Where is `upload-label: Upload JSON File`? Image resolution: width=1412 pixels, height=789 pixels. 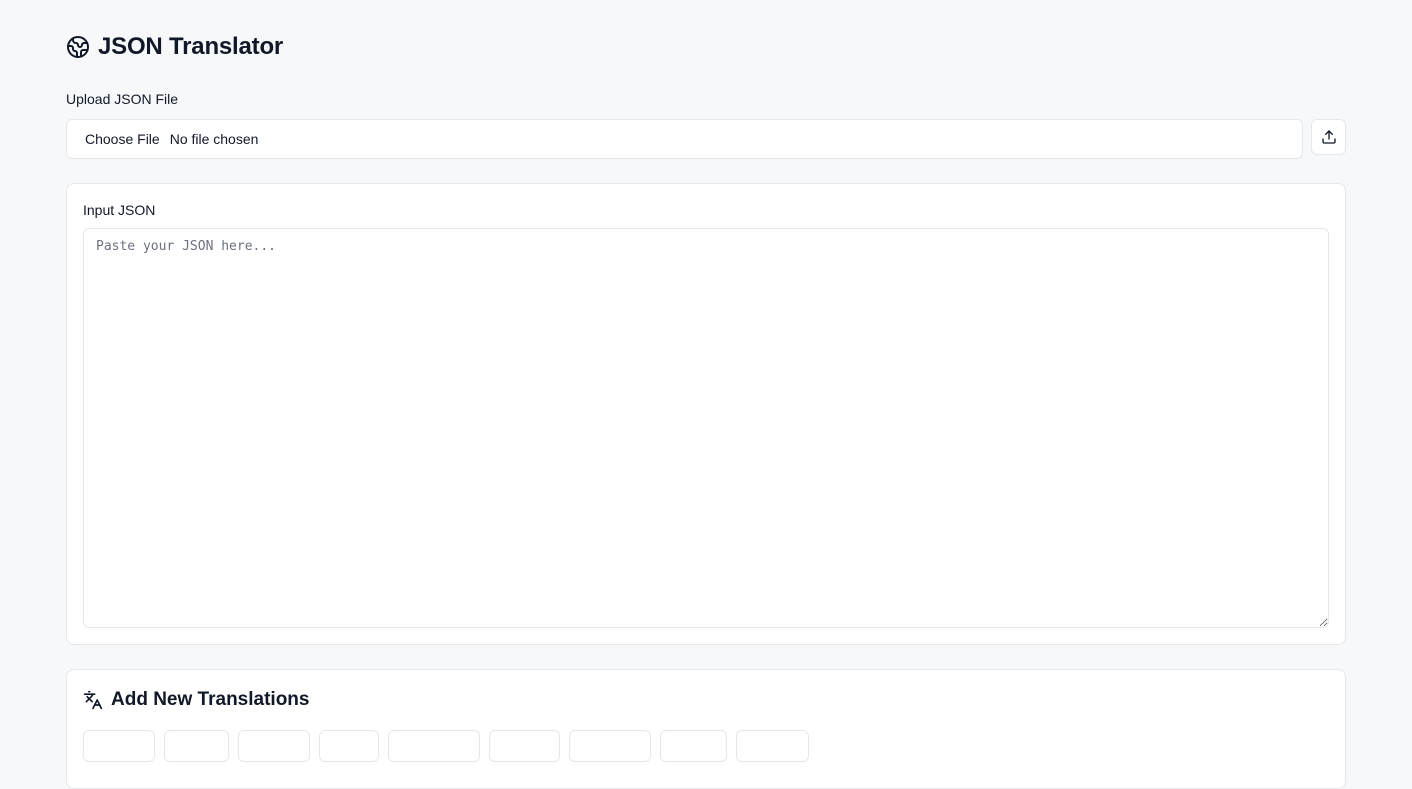
upload-label: Upload JSON File is located at coordinates (122, 99).